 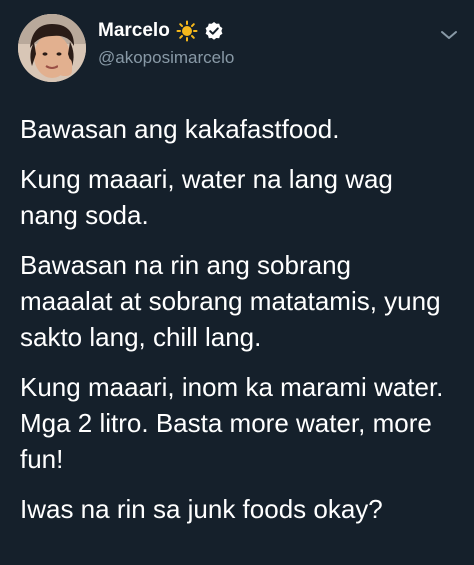 I want to click on verified-badge-icon, so click(x=214, y=31).